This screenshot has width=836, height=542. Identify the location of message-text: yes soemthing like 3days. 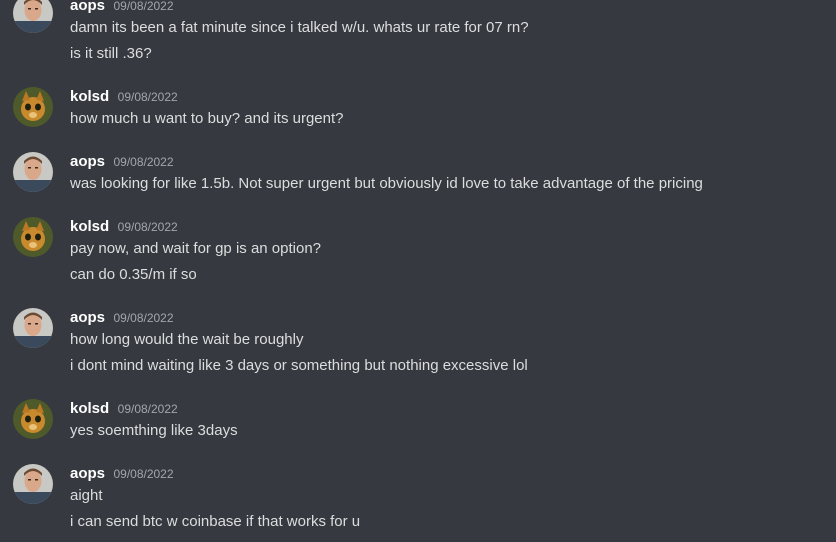
(154, 430).